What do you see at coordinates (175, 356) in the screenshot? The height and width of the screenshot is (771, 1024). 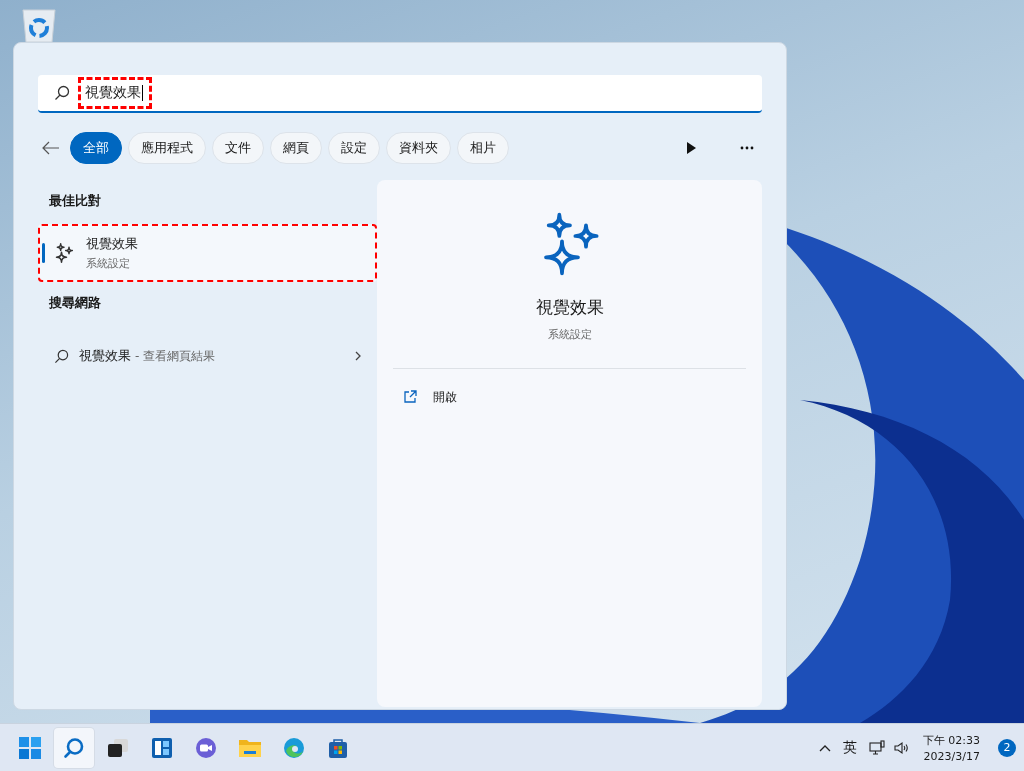 I see `web-suffix: - 查看網頁結果` at bounding box center [175, 356].